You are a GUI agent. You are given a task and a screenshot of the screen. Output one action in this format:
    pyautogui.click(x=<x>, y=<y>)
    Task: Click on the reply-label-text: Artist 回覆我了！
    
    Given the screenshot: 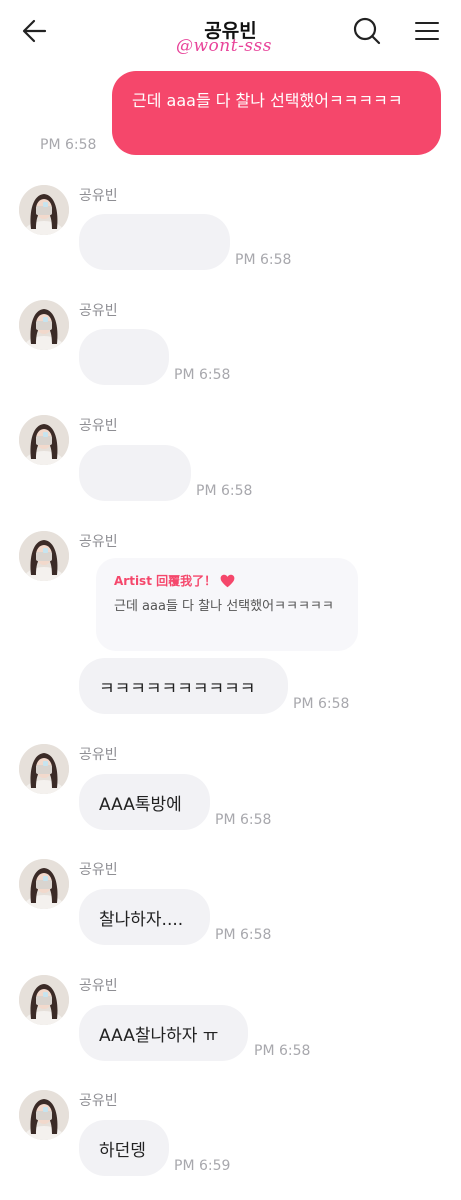 What is the action you would take?
    pyautogui.click(x=165, y=581)
    